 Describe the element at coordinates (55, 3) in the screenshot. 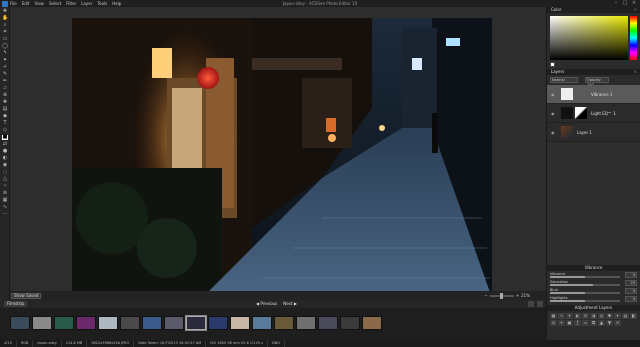

I see `menu-select: Select` at that location.